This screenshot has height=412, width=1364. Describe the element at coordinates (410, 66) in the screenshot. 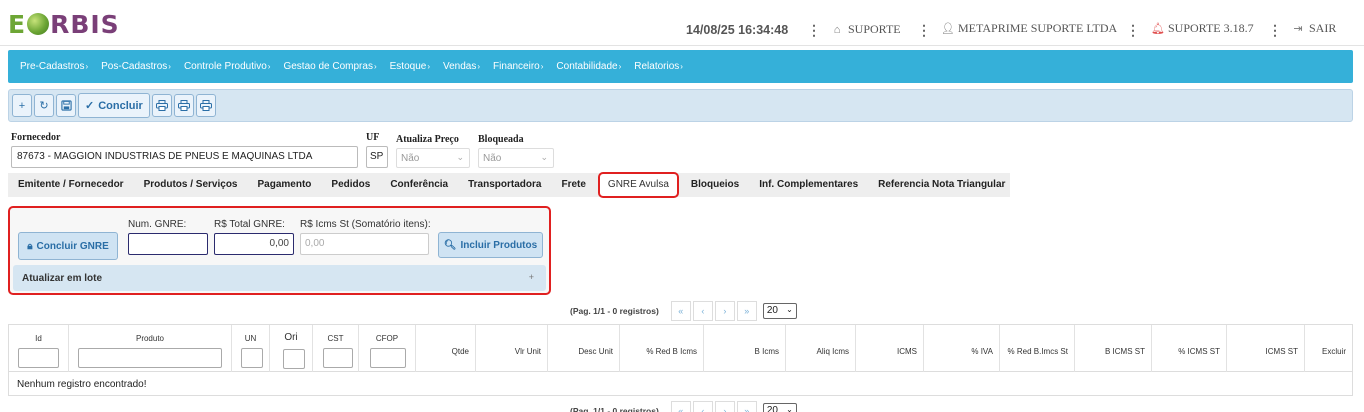

I see `menu-item-estoque: Estoque›` at that location.